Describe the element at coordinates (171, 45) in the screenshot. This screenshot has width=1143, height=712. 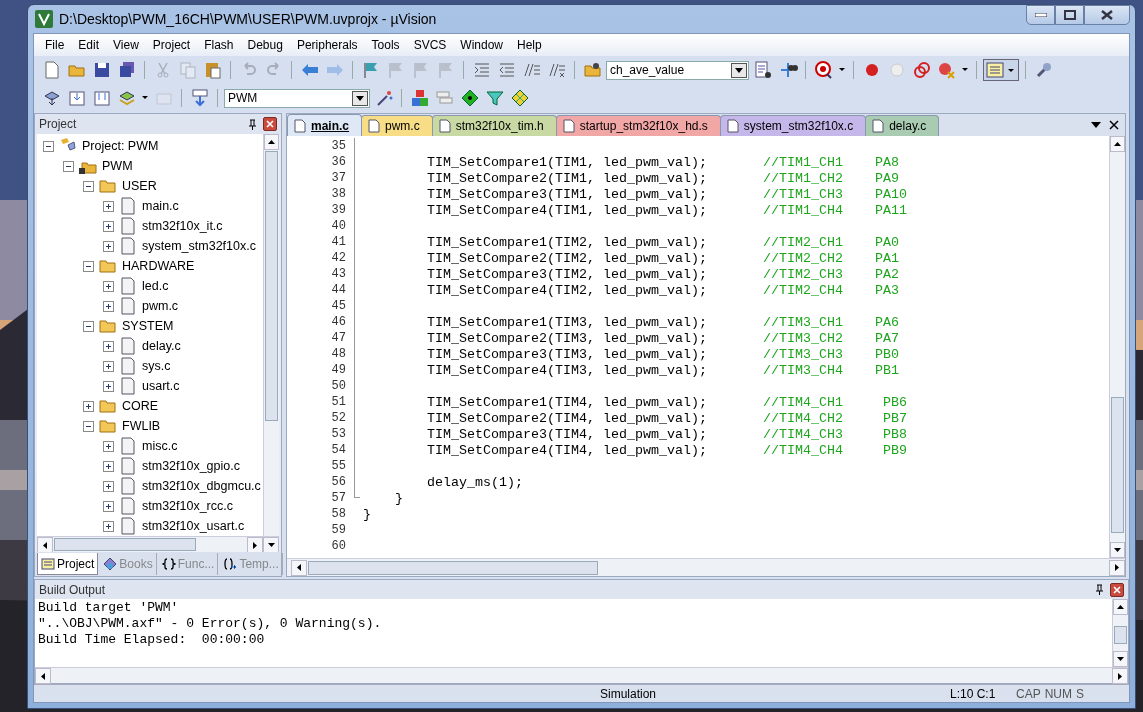
I see `menu-item: Project` at that location.